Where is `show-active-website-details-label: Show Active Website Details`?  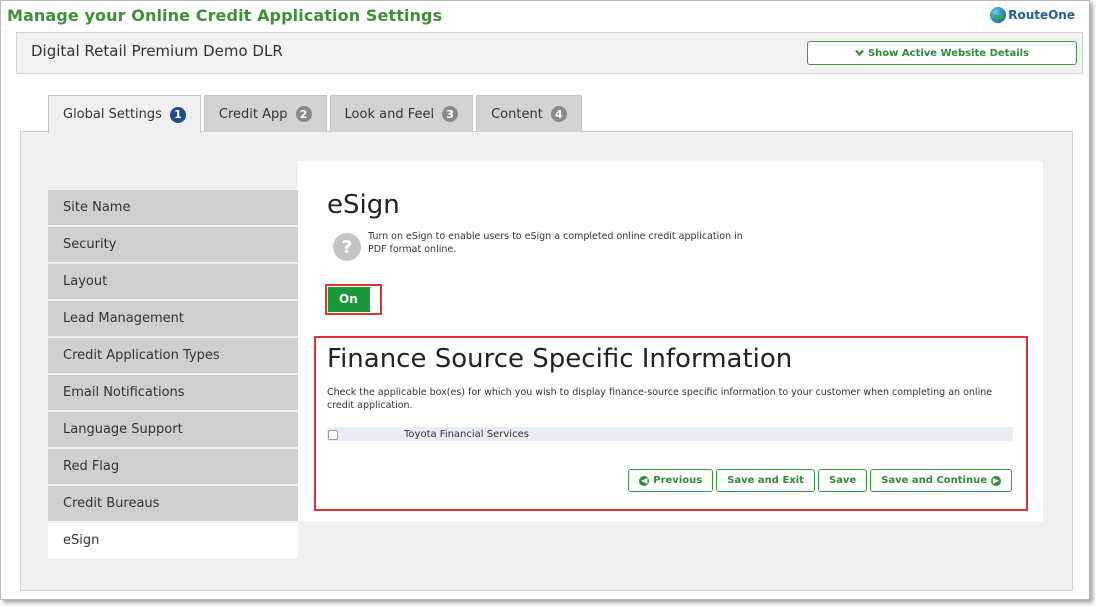 show-active-website-details-label: Show Active Website Details is located at coordinates (948, 53).